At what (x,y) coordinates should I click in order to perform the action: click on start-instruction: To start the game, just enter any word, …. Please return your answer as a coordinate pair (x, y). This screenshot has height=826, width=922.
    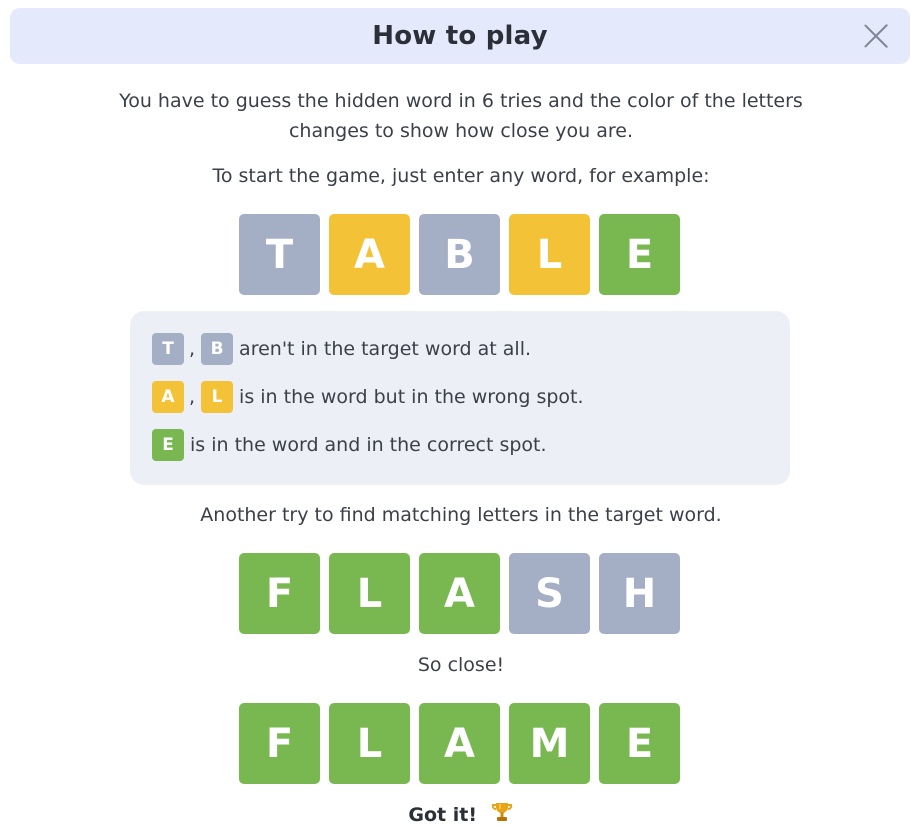
    Looking at the image, I should click on (461, 176).